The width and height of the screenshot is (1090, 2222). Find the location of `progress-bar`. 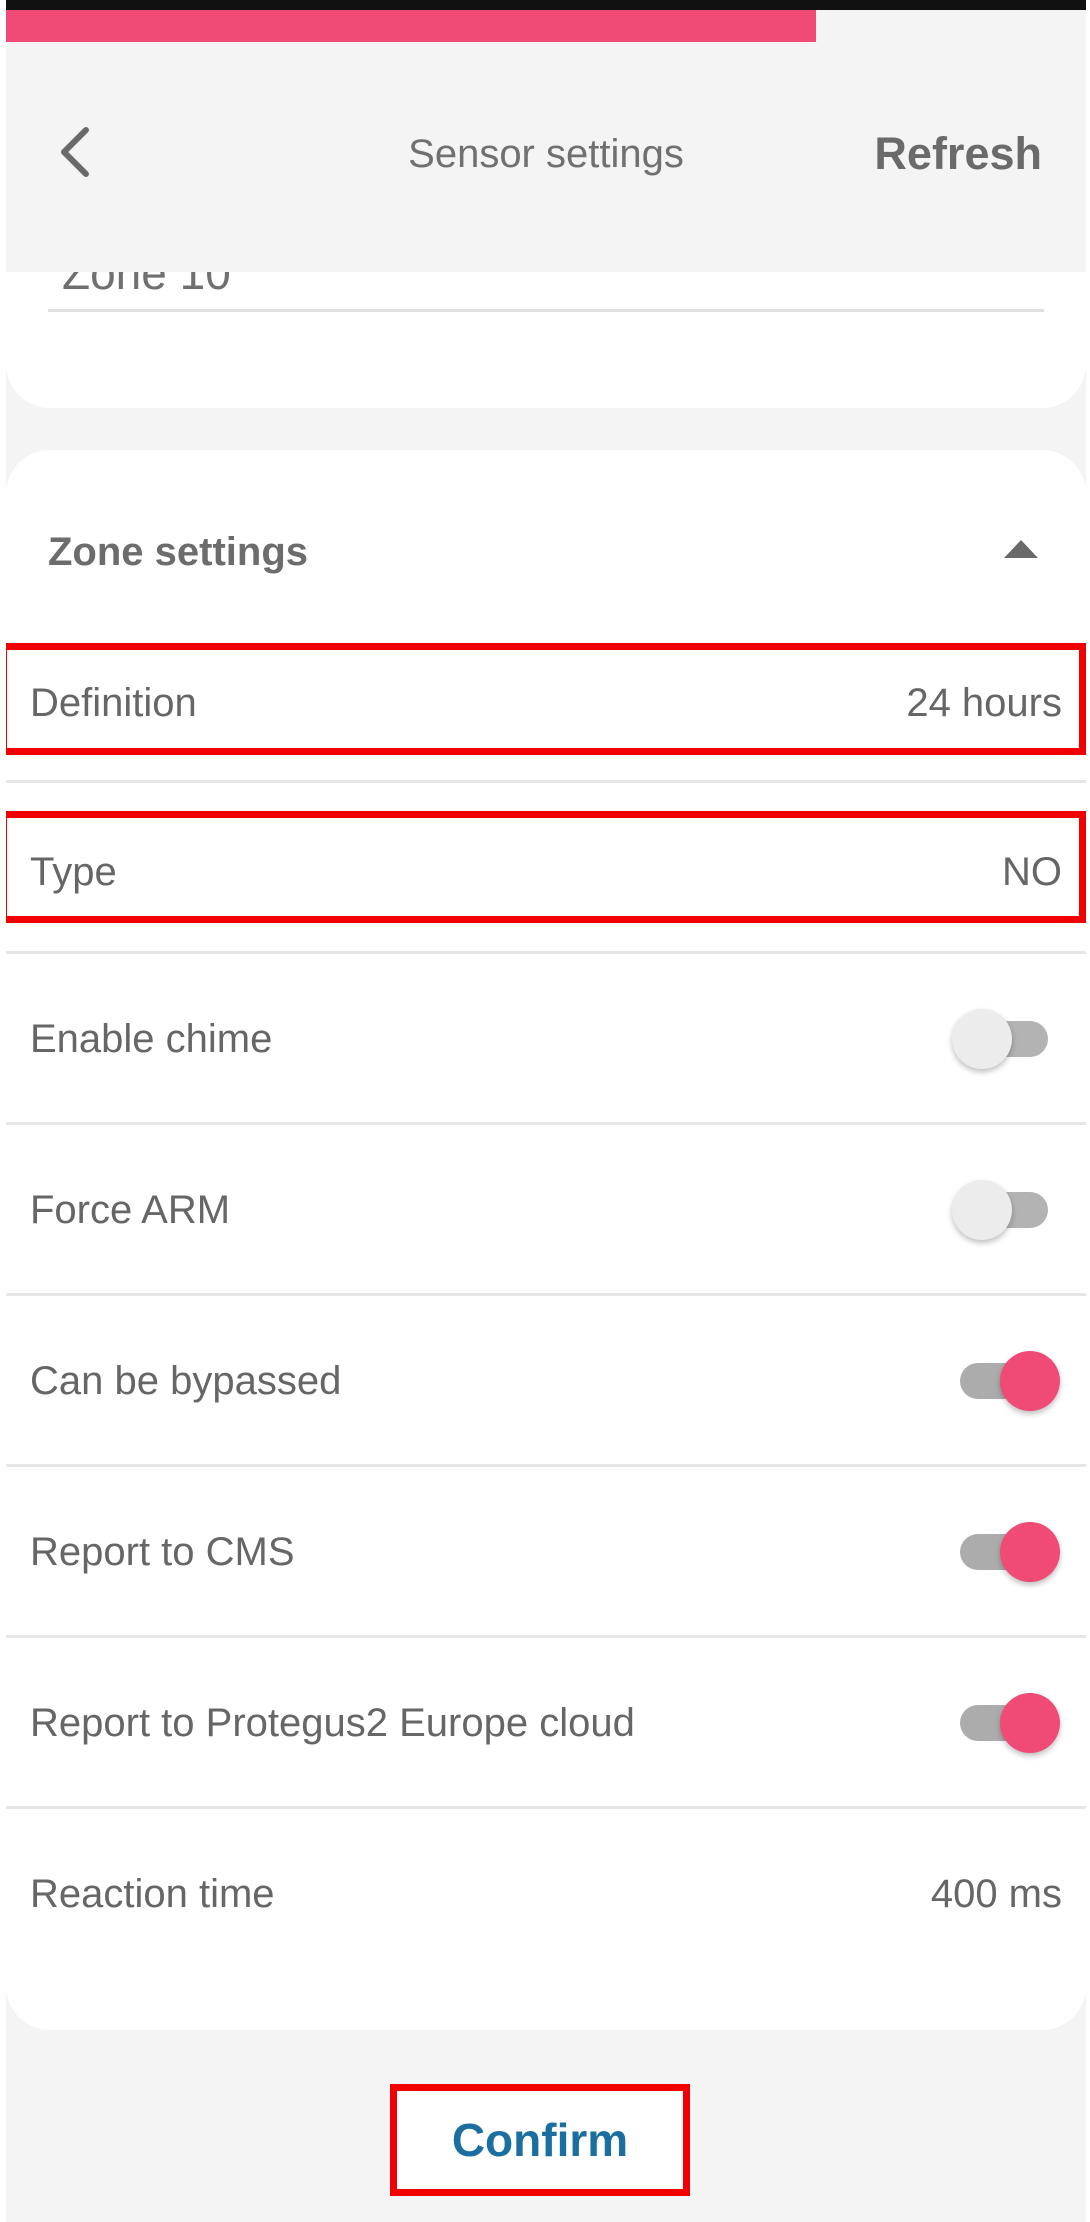

progress-bar is located at coordinates (546, 26).